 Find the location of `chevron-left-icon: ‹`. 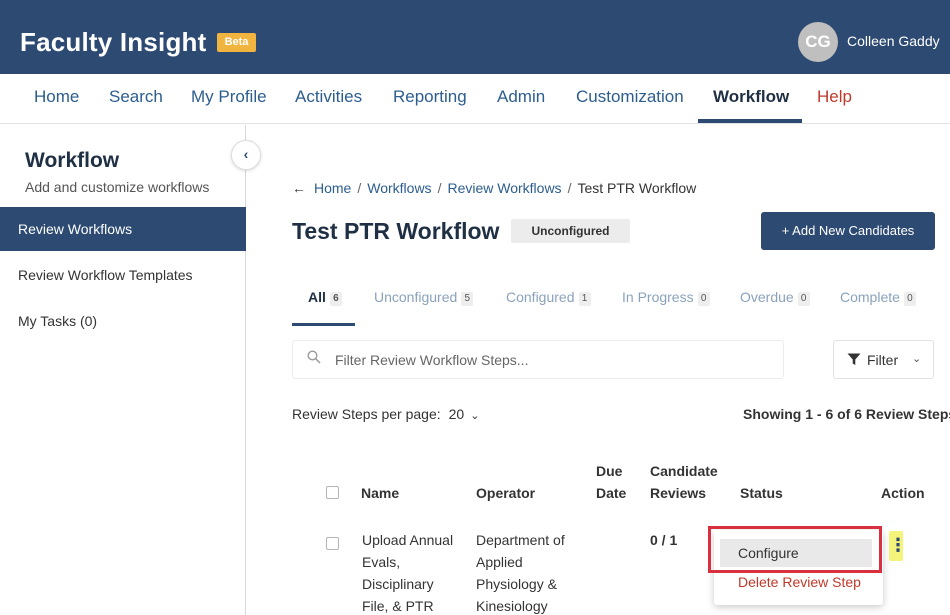

chevron-left-icon: ‹ is located at coordinates (246, 154).